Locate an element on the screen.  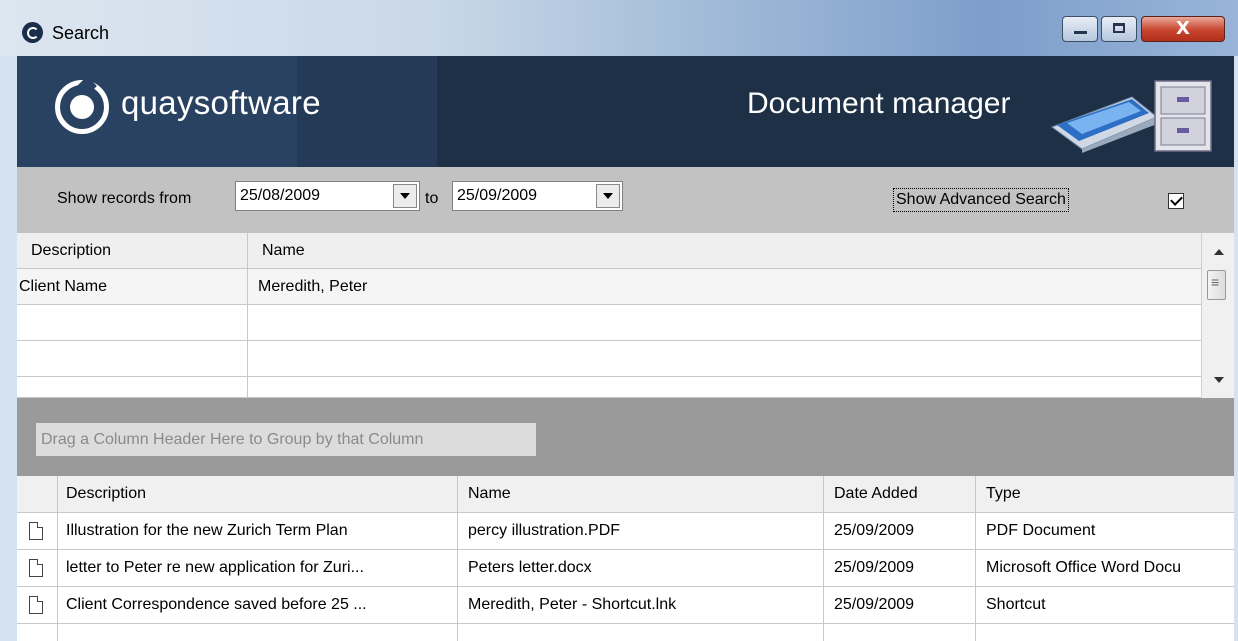
app-icon is located at coordinates (32, 32).